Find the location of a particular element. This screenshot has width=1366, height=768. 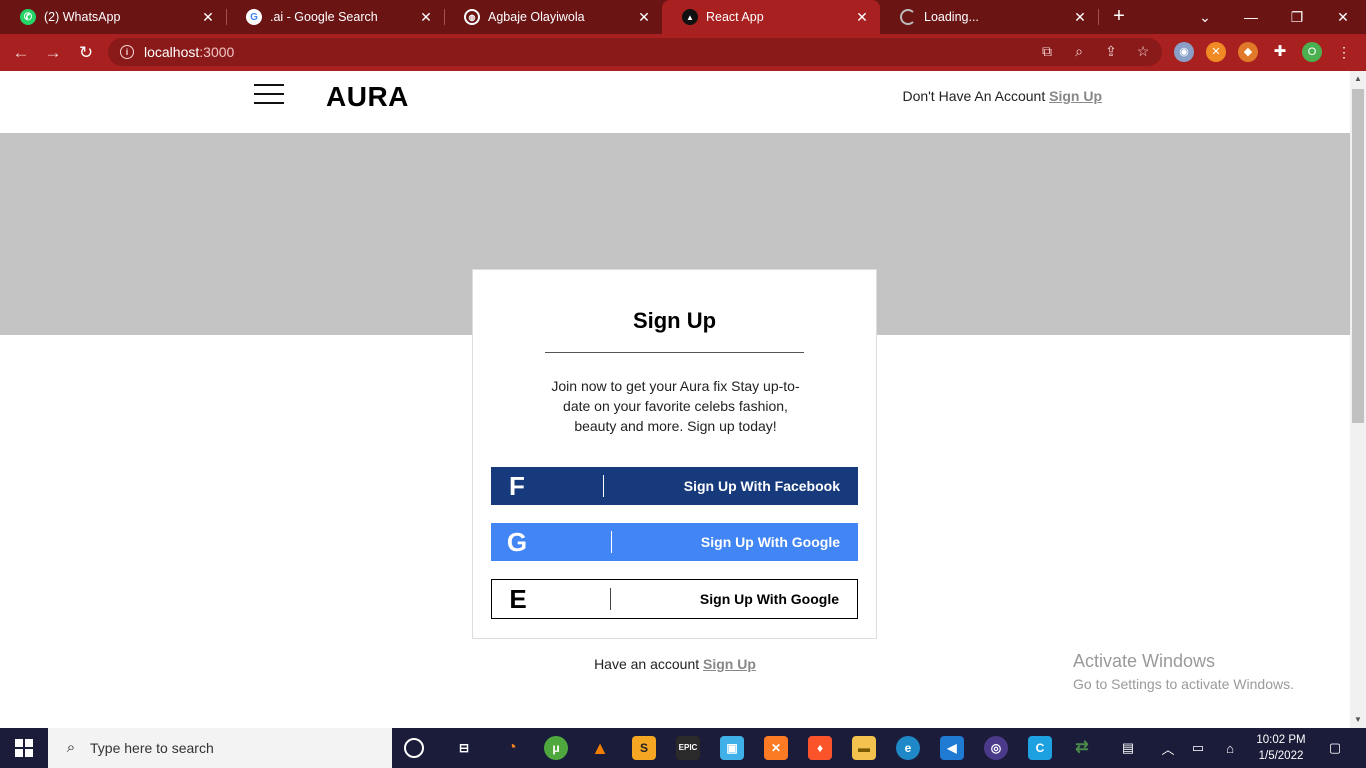

scroll-up-arrow-icon: ▲ is located at coordinates (1358, 79).